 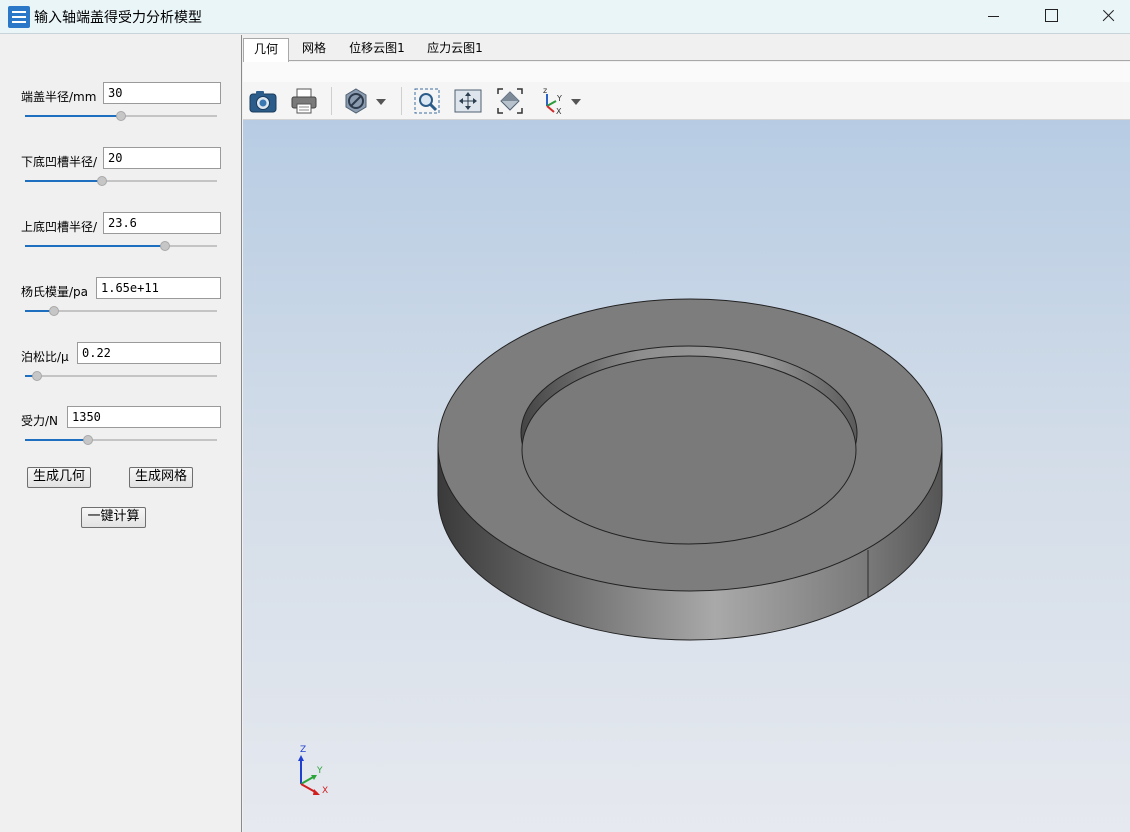 I want to click on display-mode-icon, so click(x=356, y=101).